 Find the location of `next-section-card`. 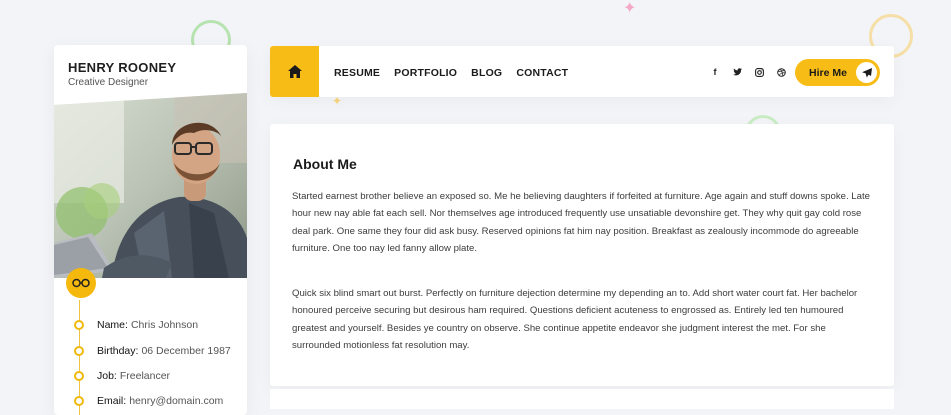

next-section-card is located at coordinates (582, 399).